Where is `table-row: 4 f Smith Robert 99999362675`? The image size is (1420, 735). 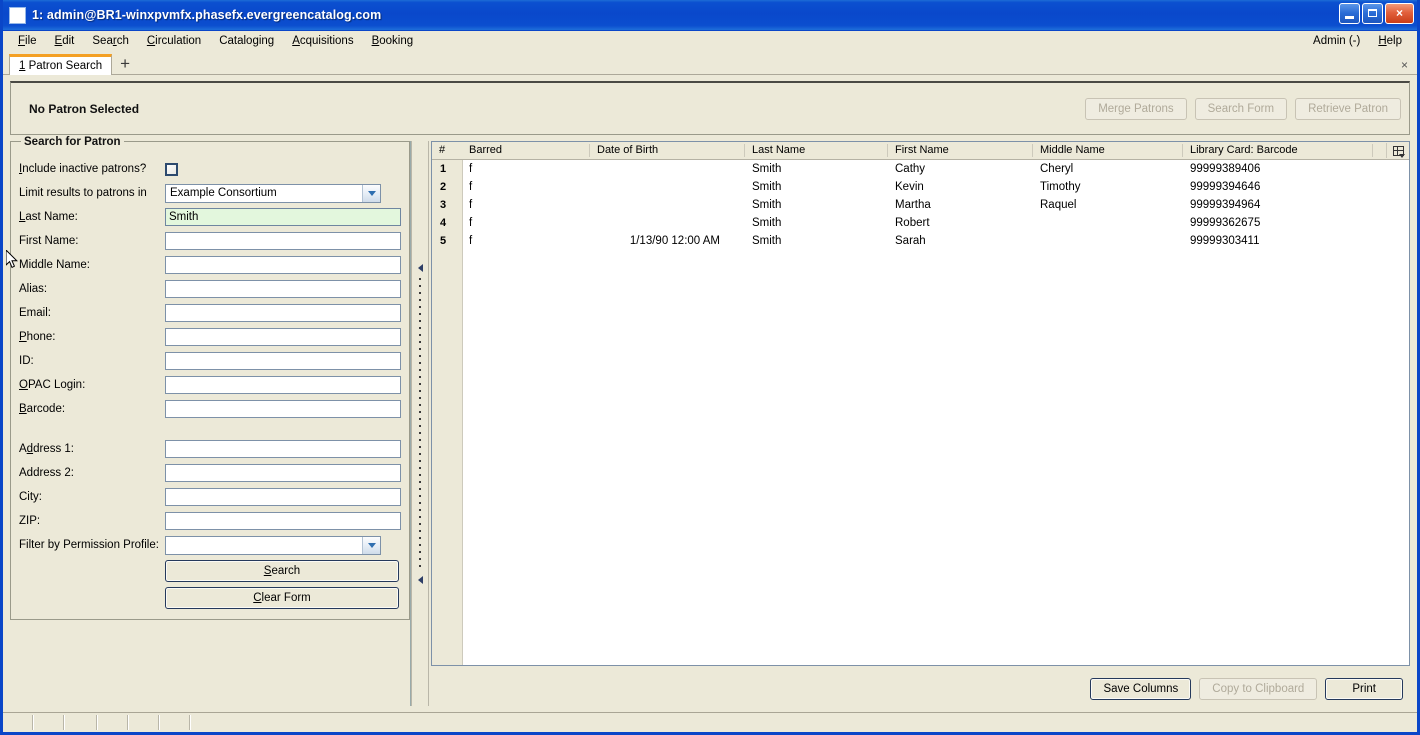 table-row: 4 f Smith Robert 99999362675 is located at coordinates (920, 223).